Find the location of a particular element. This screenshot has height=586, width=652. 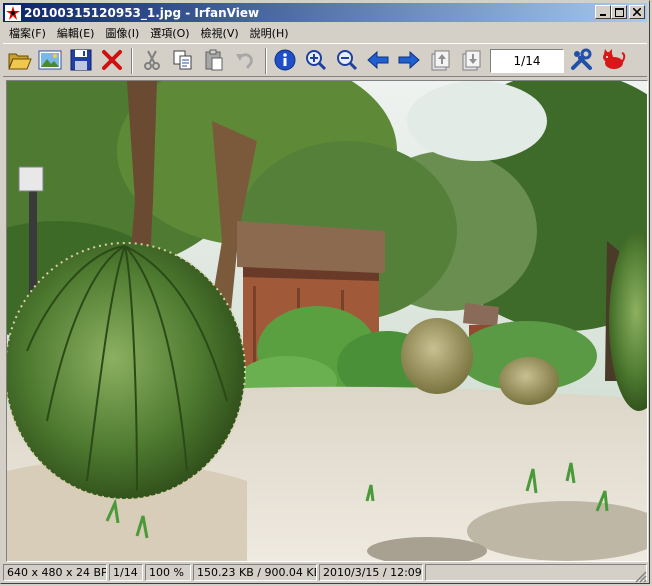

save-icon is located at coordinates (81, 61).